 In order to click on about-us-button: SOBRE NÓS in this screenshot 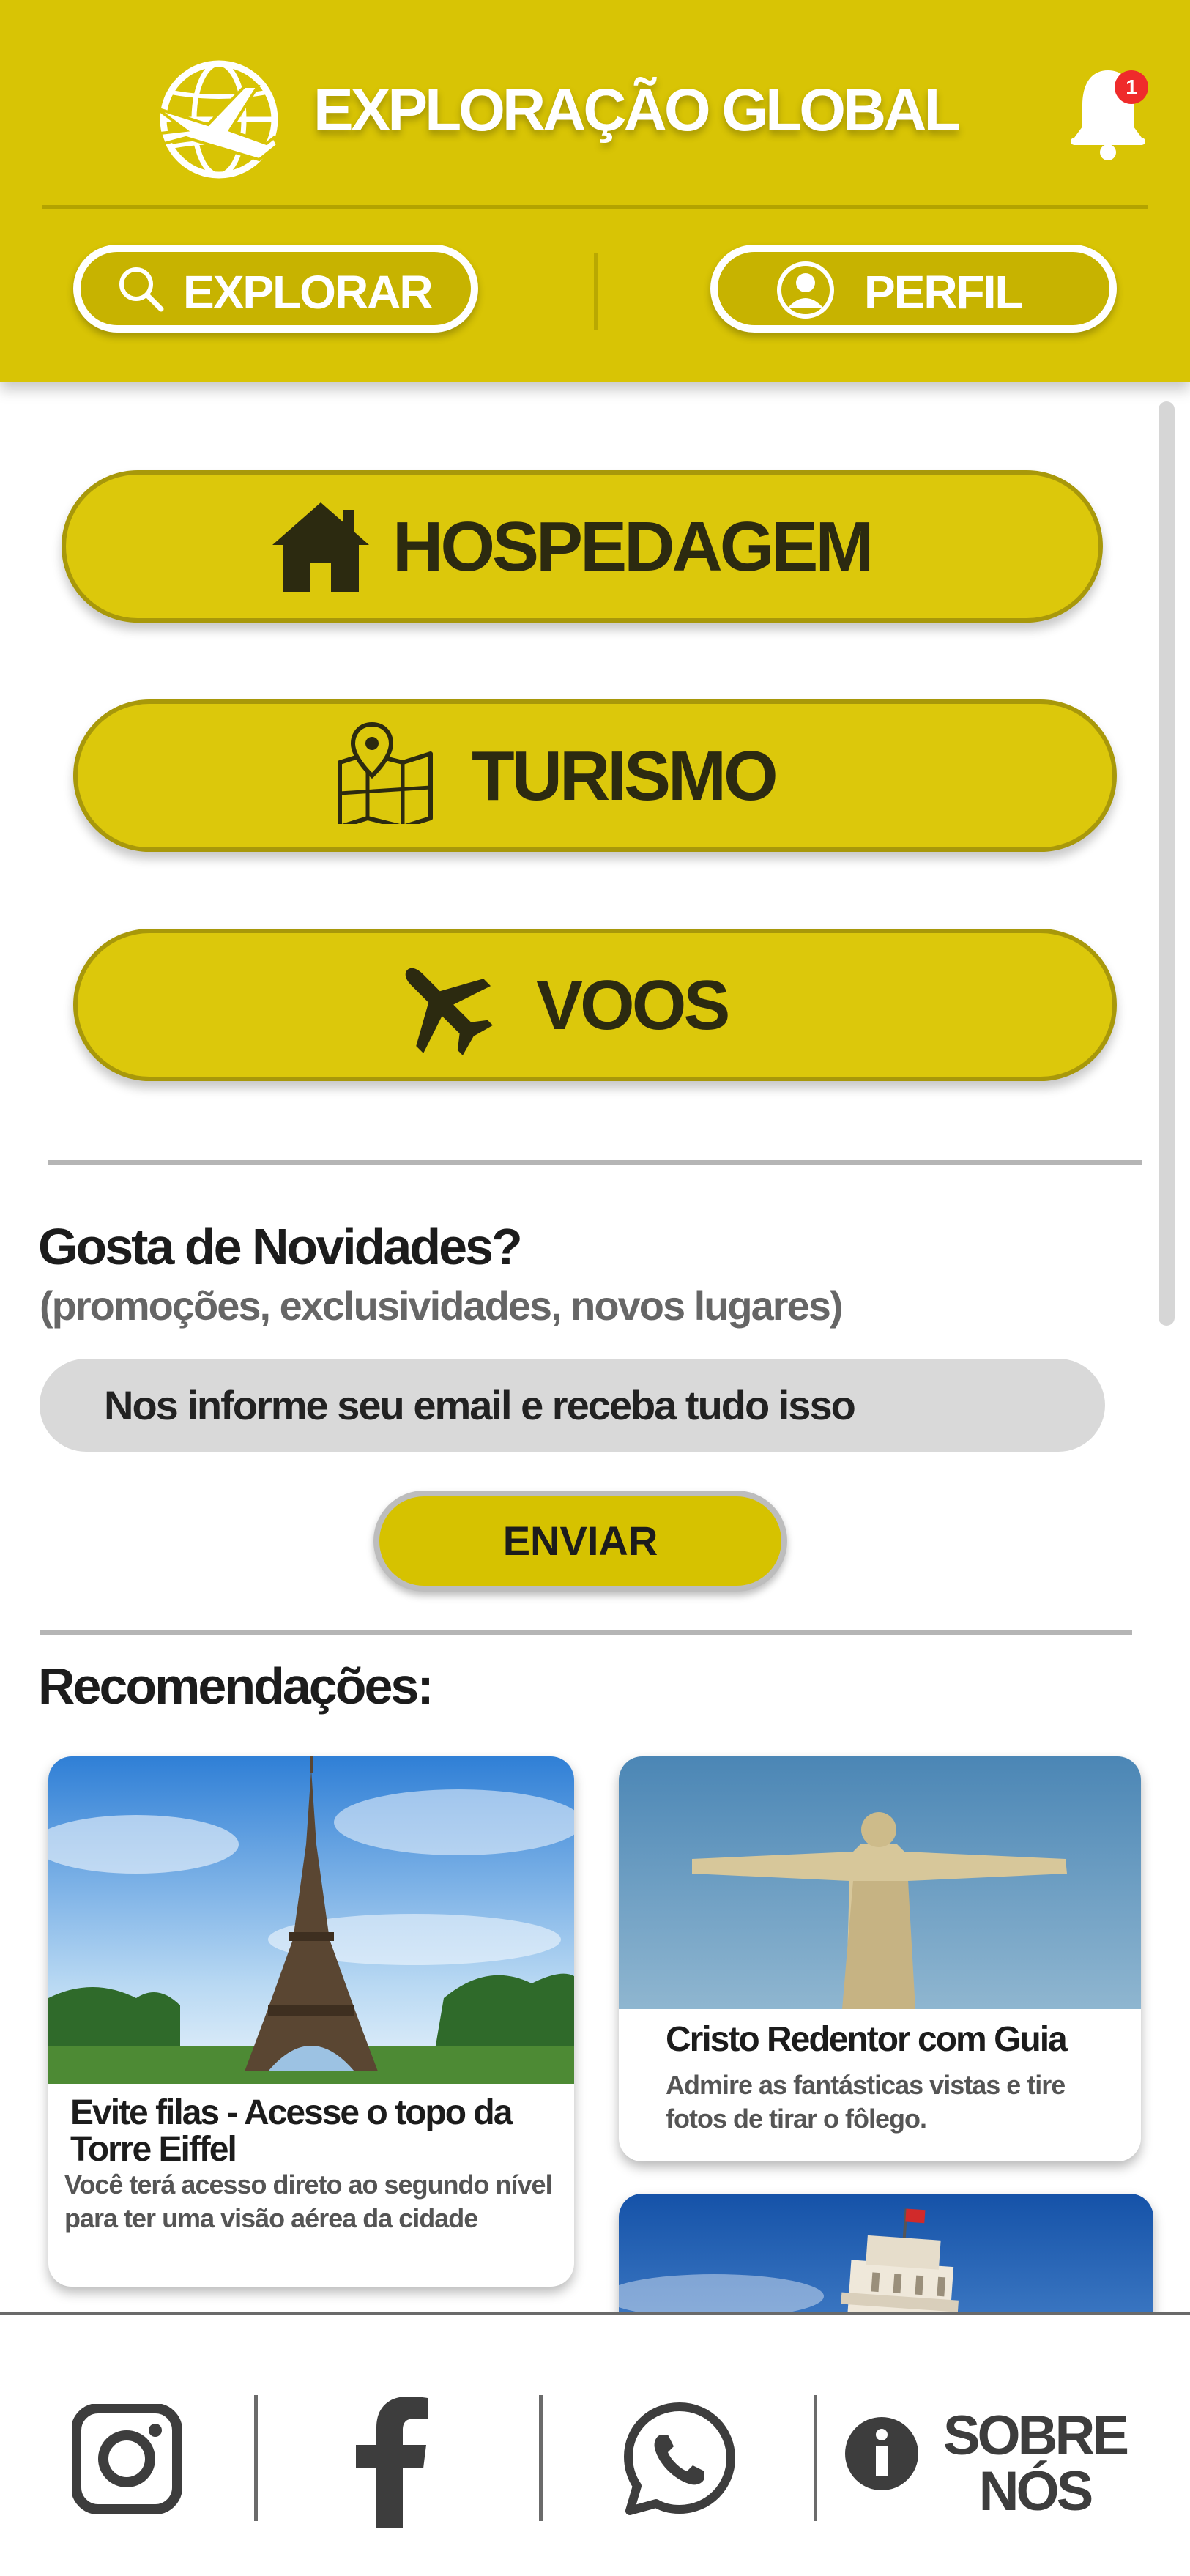, I will do `click(1035, 2464)`.